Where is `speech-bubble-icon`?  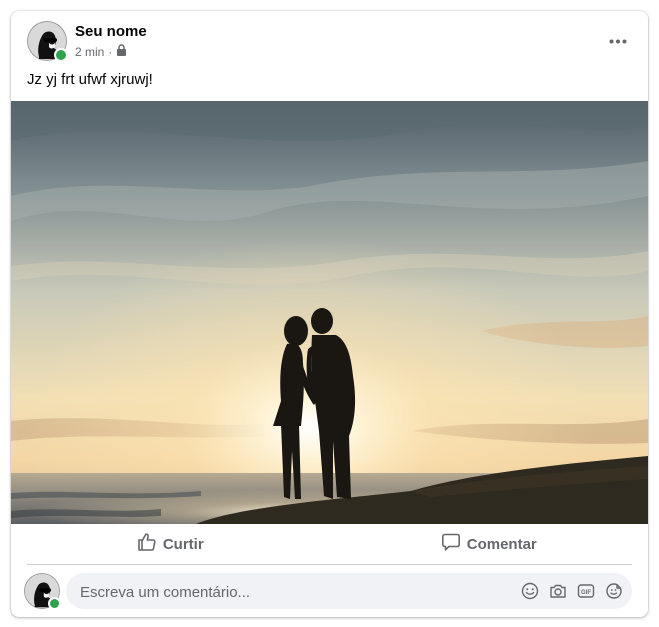 speech-bubble-icon is located at coordinates (451, 544).